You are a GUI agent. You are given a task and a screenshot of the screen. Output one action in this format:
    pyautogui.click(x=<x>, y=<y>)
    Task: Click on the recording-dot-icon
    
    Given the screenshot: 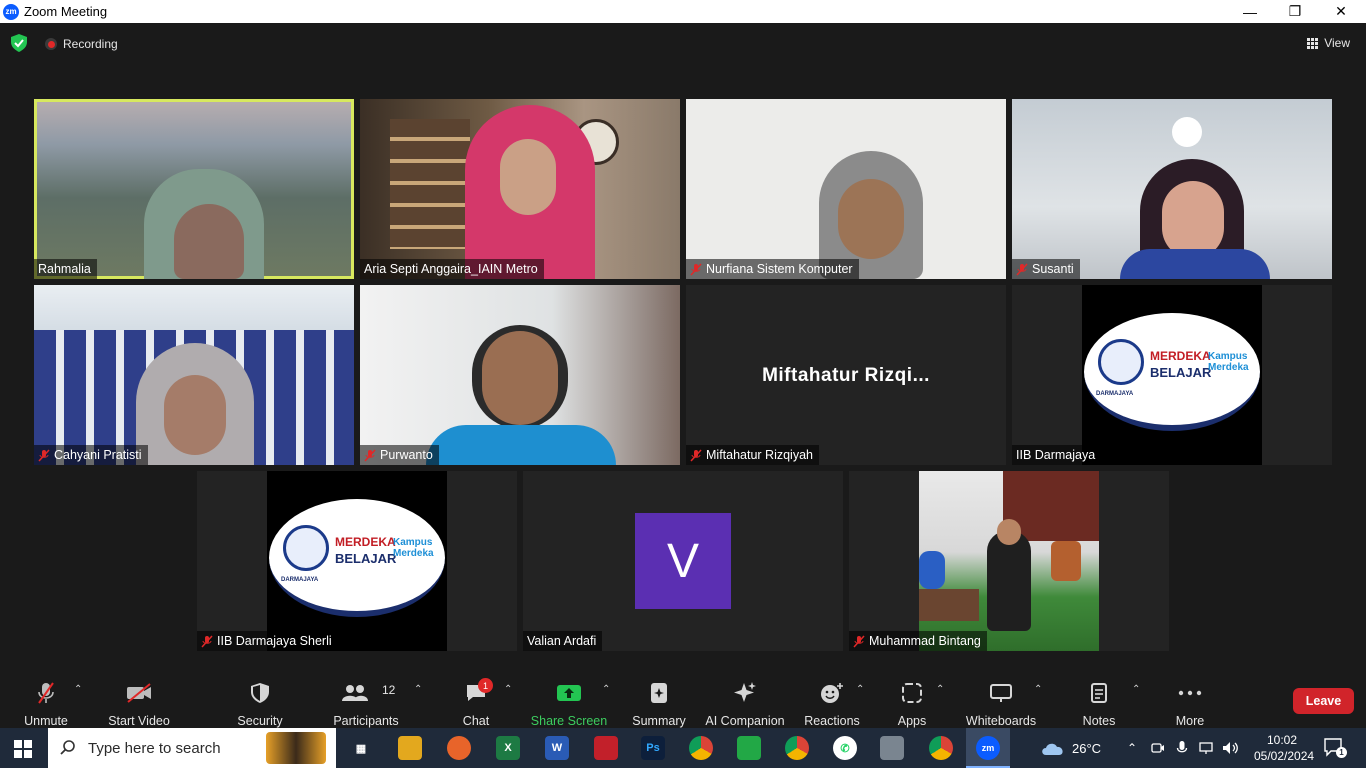 What is the action you would take?
    pyautogui.click(x=51, y=44)
    